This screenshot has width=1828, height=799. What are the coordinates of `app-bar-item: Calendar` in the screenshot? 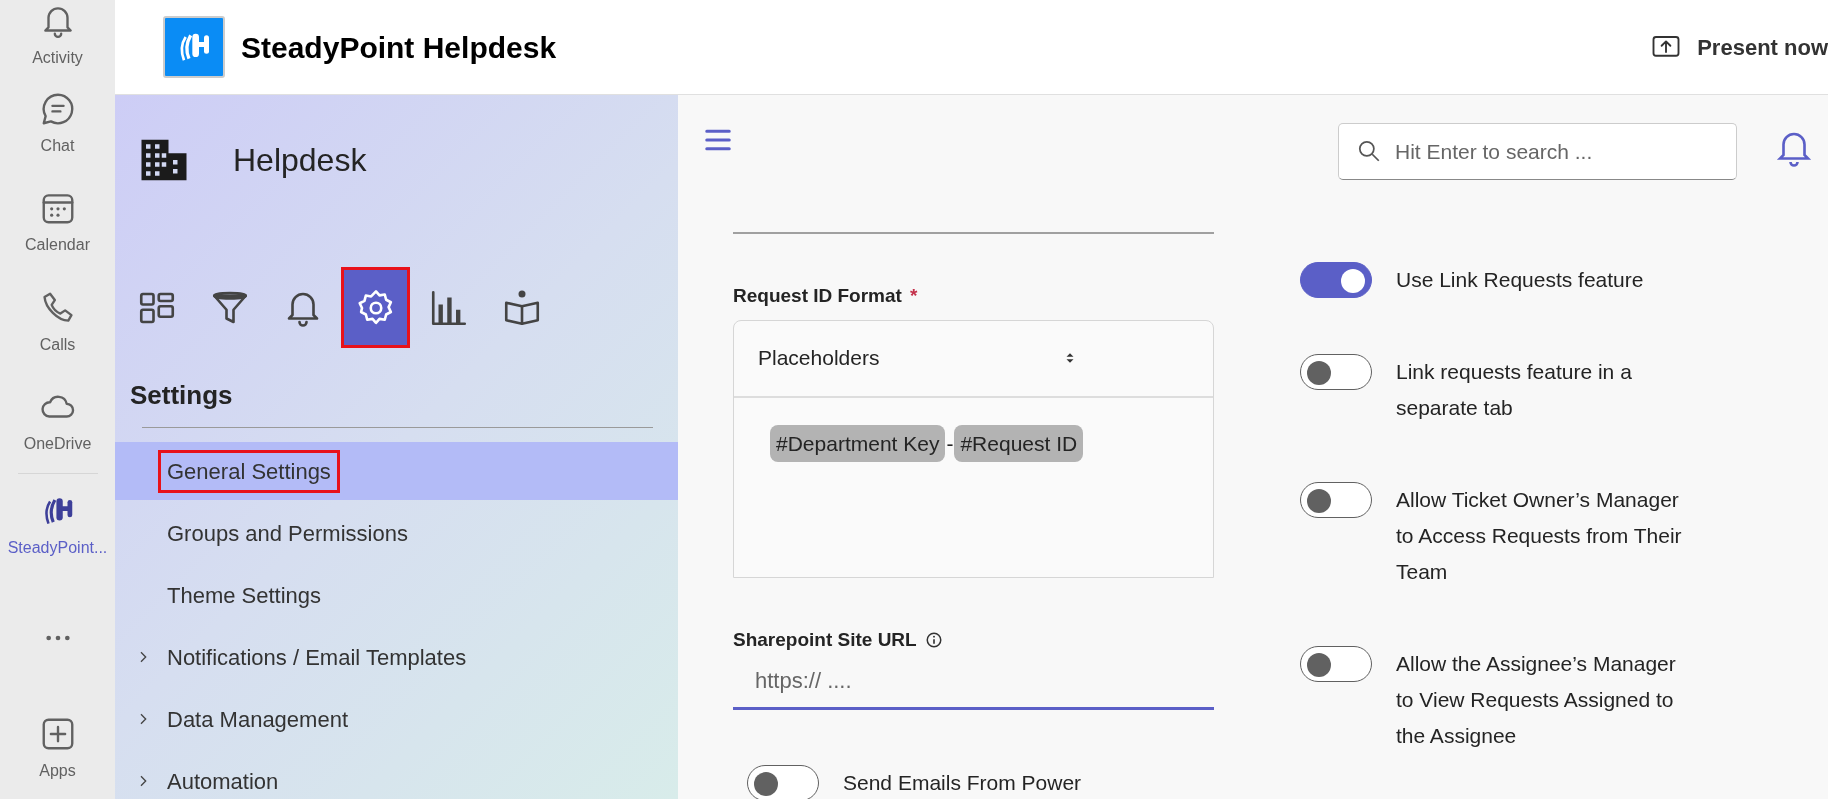 It's located at (57, 223).